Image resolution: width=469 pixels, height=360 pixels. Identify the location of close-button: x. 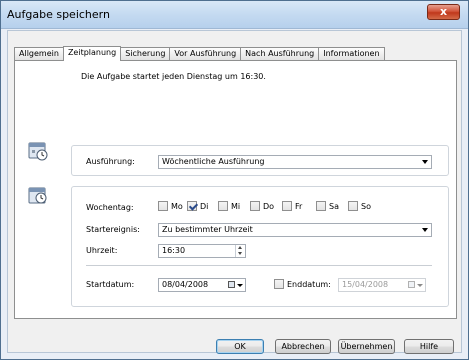
(443, 12).